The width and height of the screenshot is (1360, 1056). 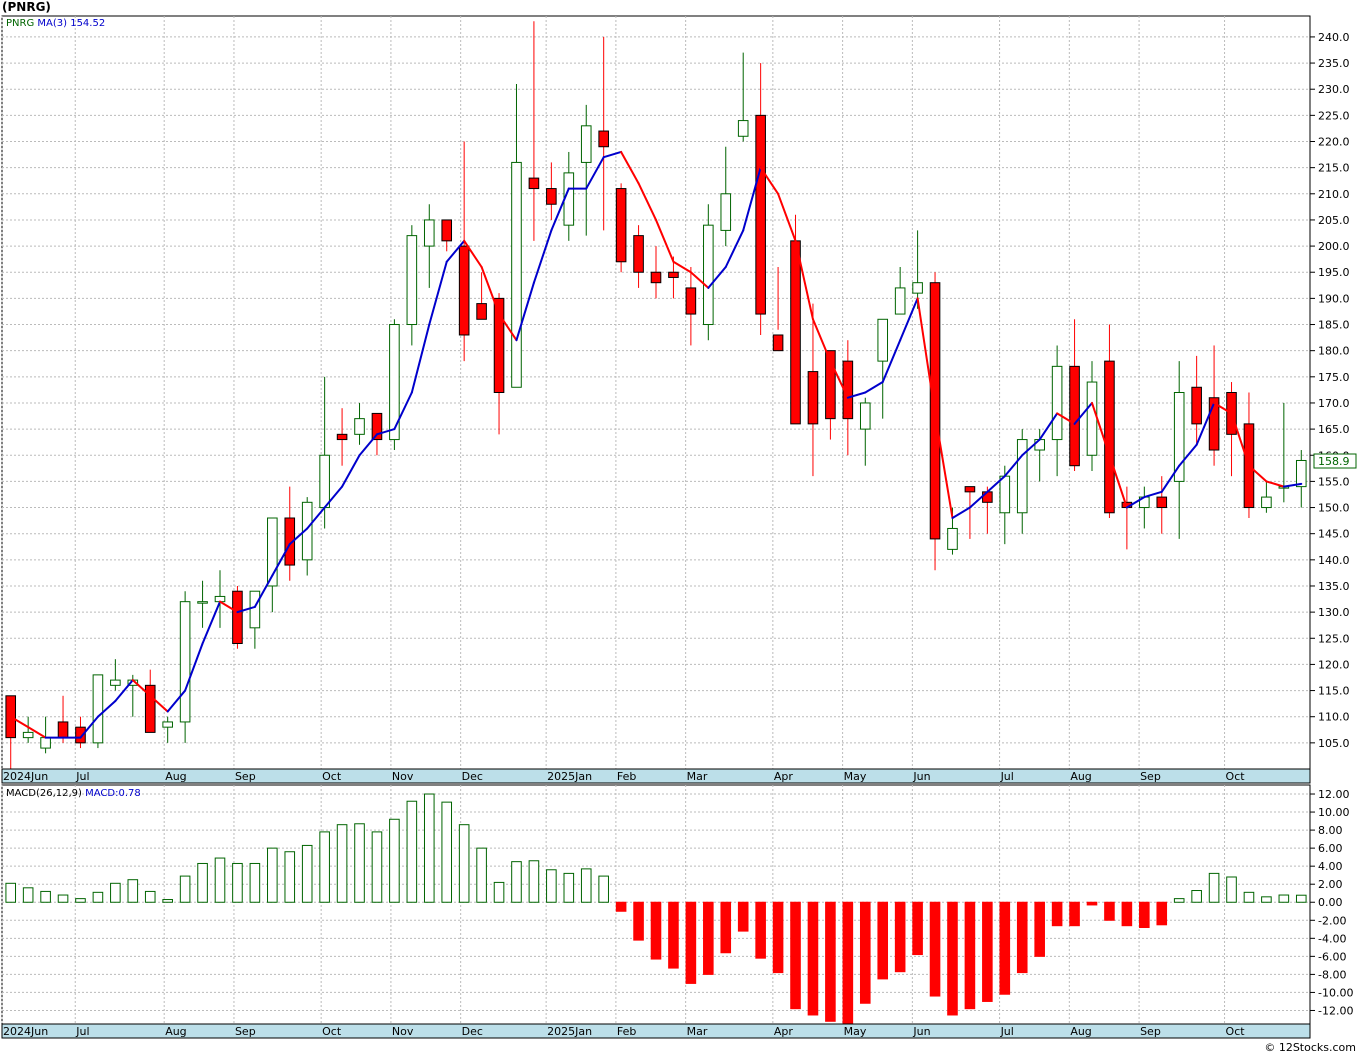 I want to click on price-ytick-label: 135.0, so click(x=1334, y=586).